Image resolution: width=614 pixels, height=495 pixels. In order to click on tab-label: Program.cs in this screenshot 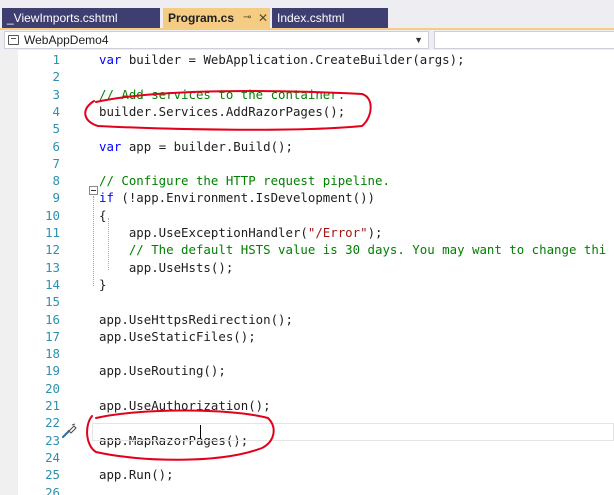, I will do `click(201, 18)`.